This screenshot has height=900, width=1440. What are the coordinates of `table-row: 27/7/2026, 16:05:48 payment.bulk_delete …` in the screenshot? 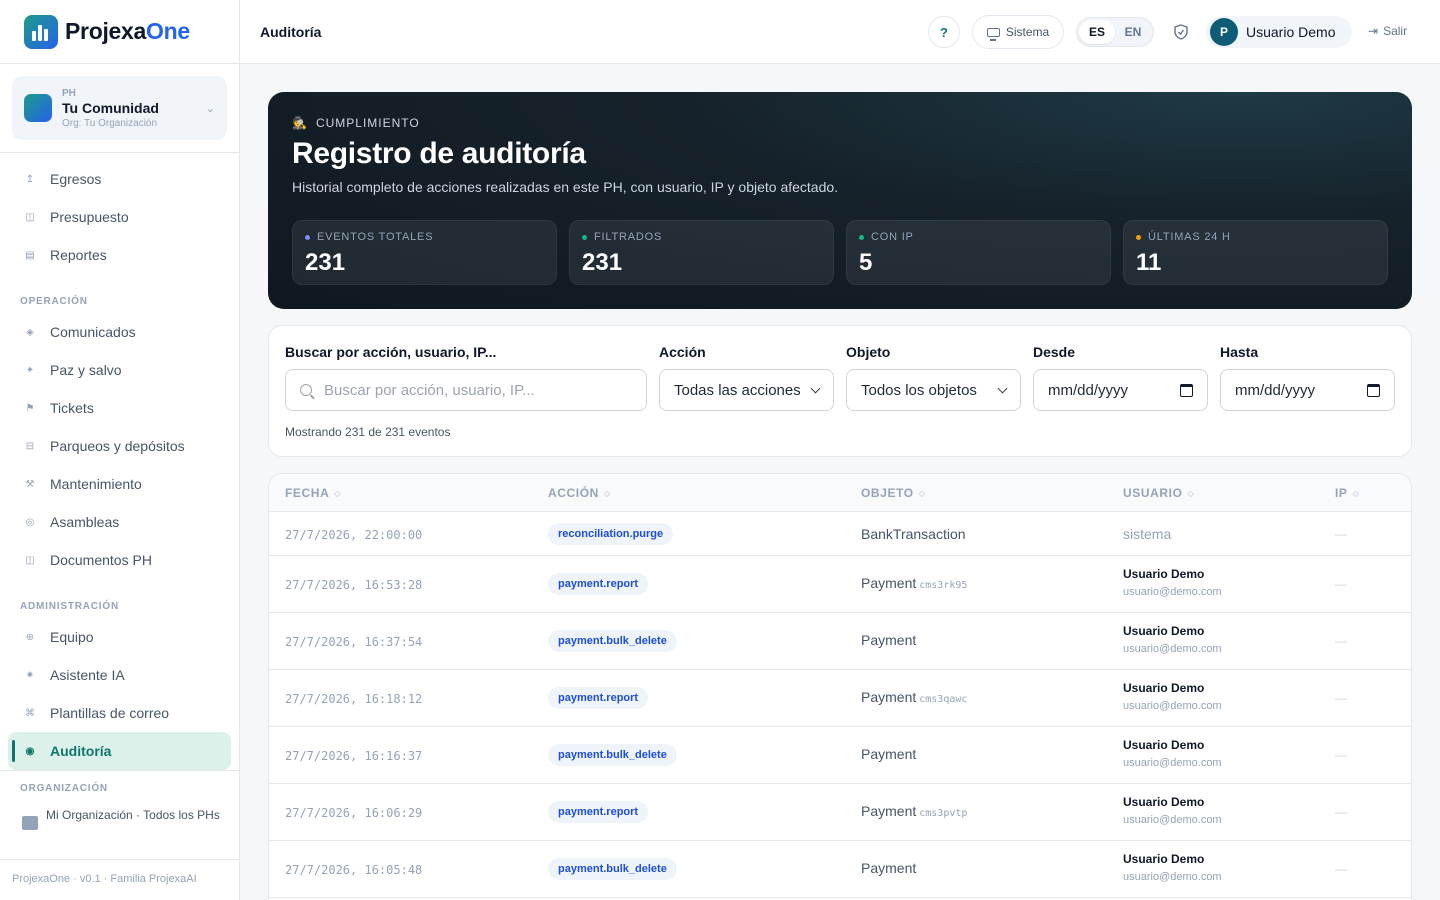 It's located at (840, 869).